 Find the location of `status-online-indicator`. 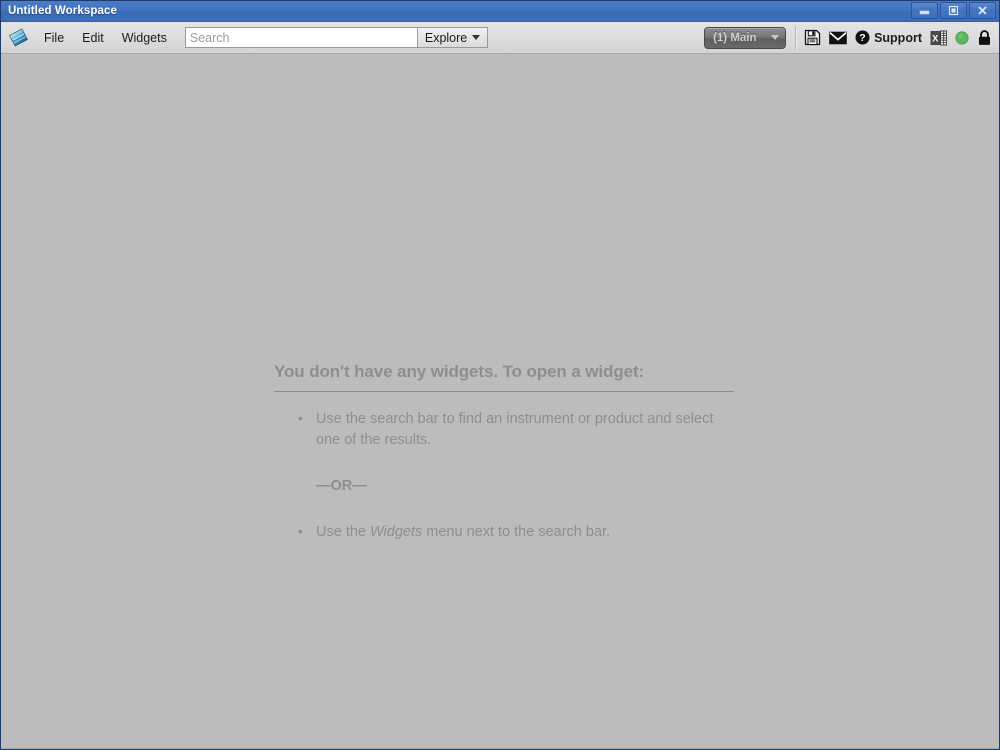

status-online-indicator is located at coordinates (962, 37).